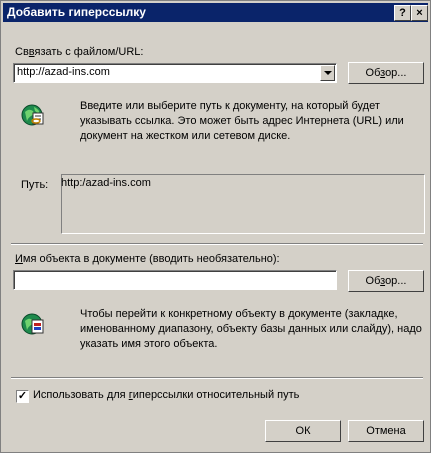  I want to click on link-label-rest: язать с файлом/URL:, so click(89, 52).